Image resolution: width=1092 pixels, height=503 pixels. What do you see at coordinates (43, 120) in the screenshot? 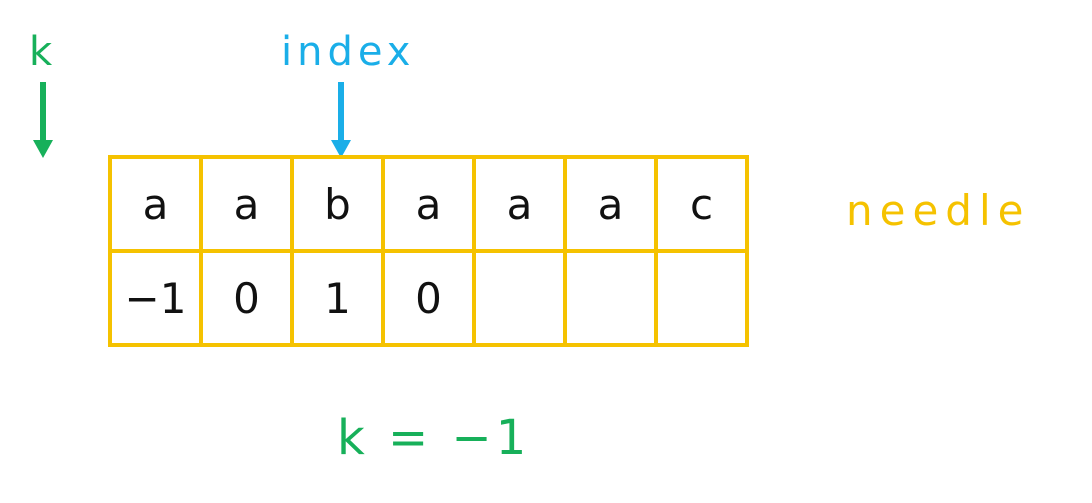
I see `k-pointer-arrow-icon` at bounding box center [43, 120].